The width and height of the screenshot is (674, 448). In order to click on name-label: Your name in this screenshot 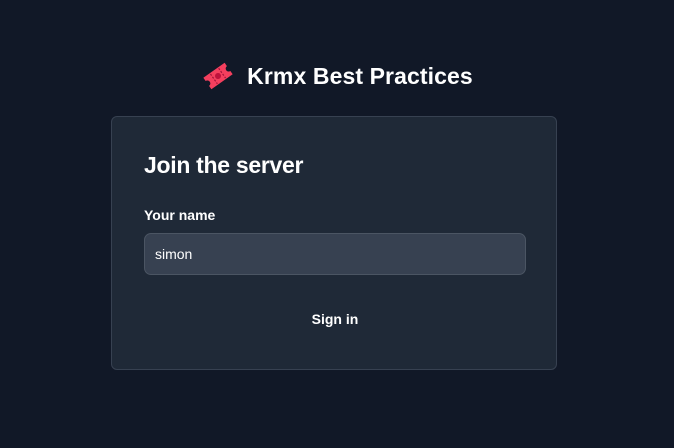, I will do `click(180, 215)`.